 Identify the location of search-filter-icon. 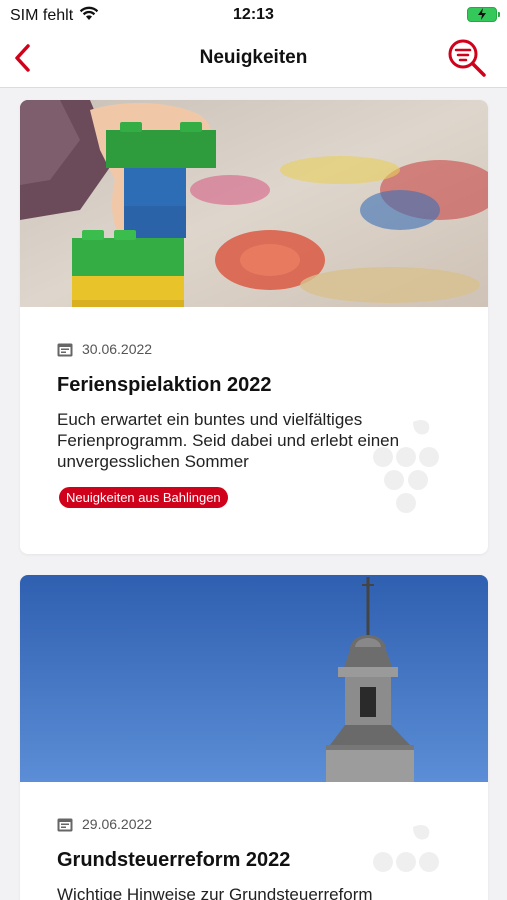
(467, 58).